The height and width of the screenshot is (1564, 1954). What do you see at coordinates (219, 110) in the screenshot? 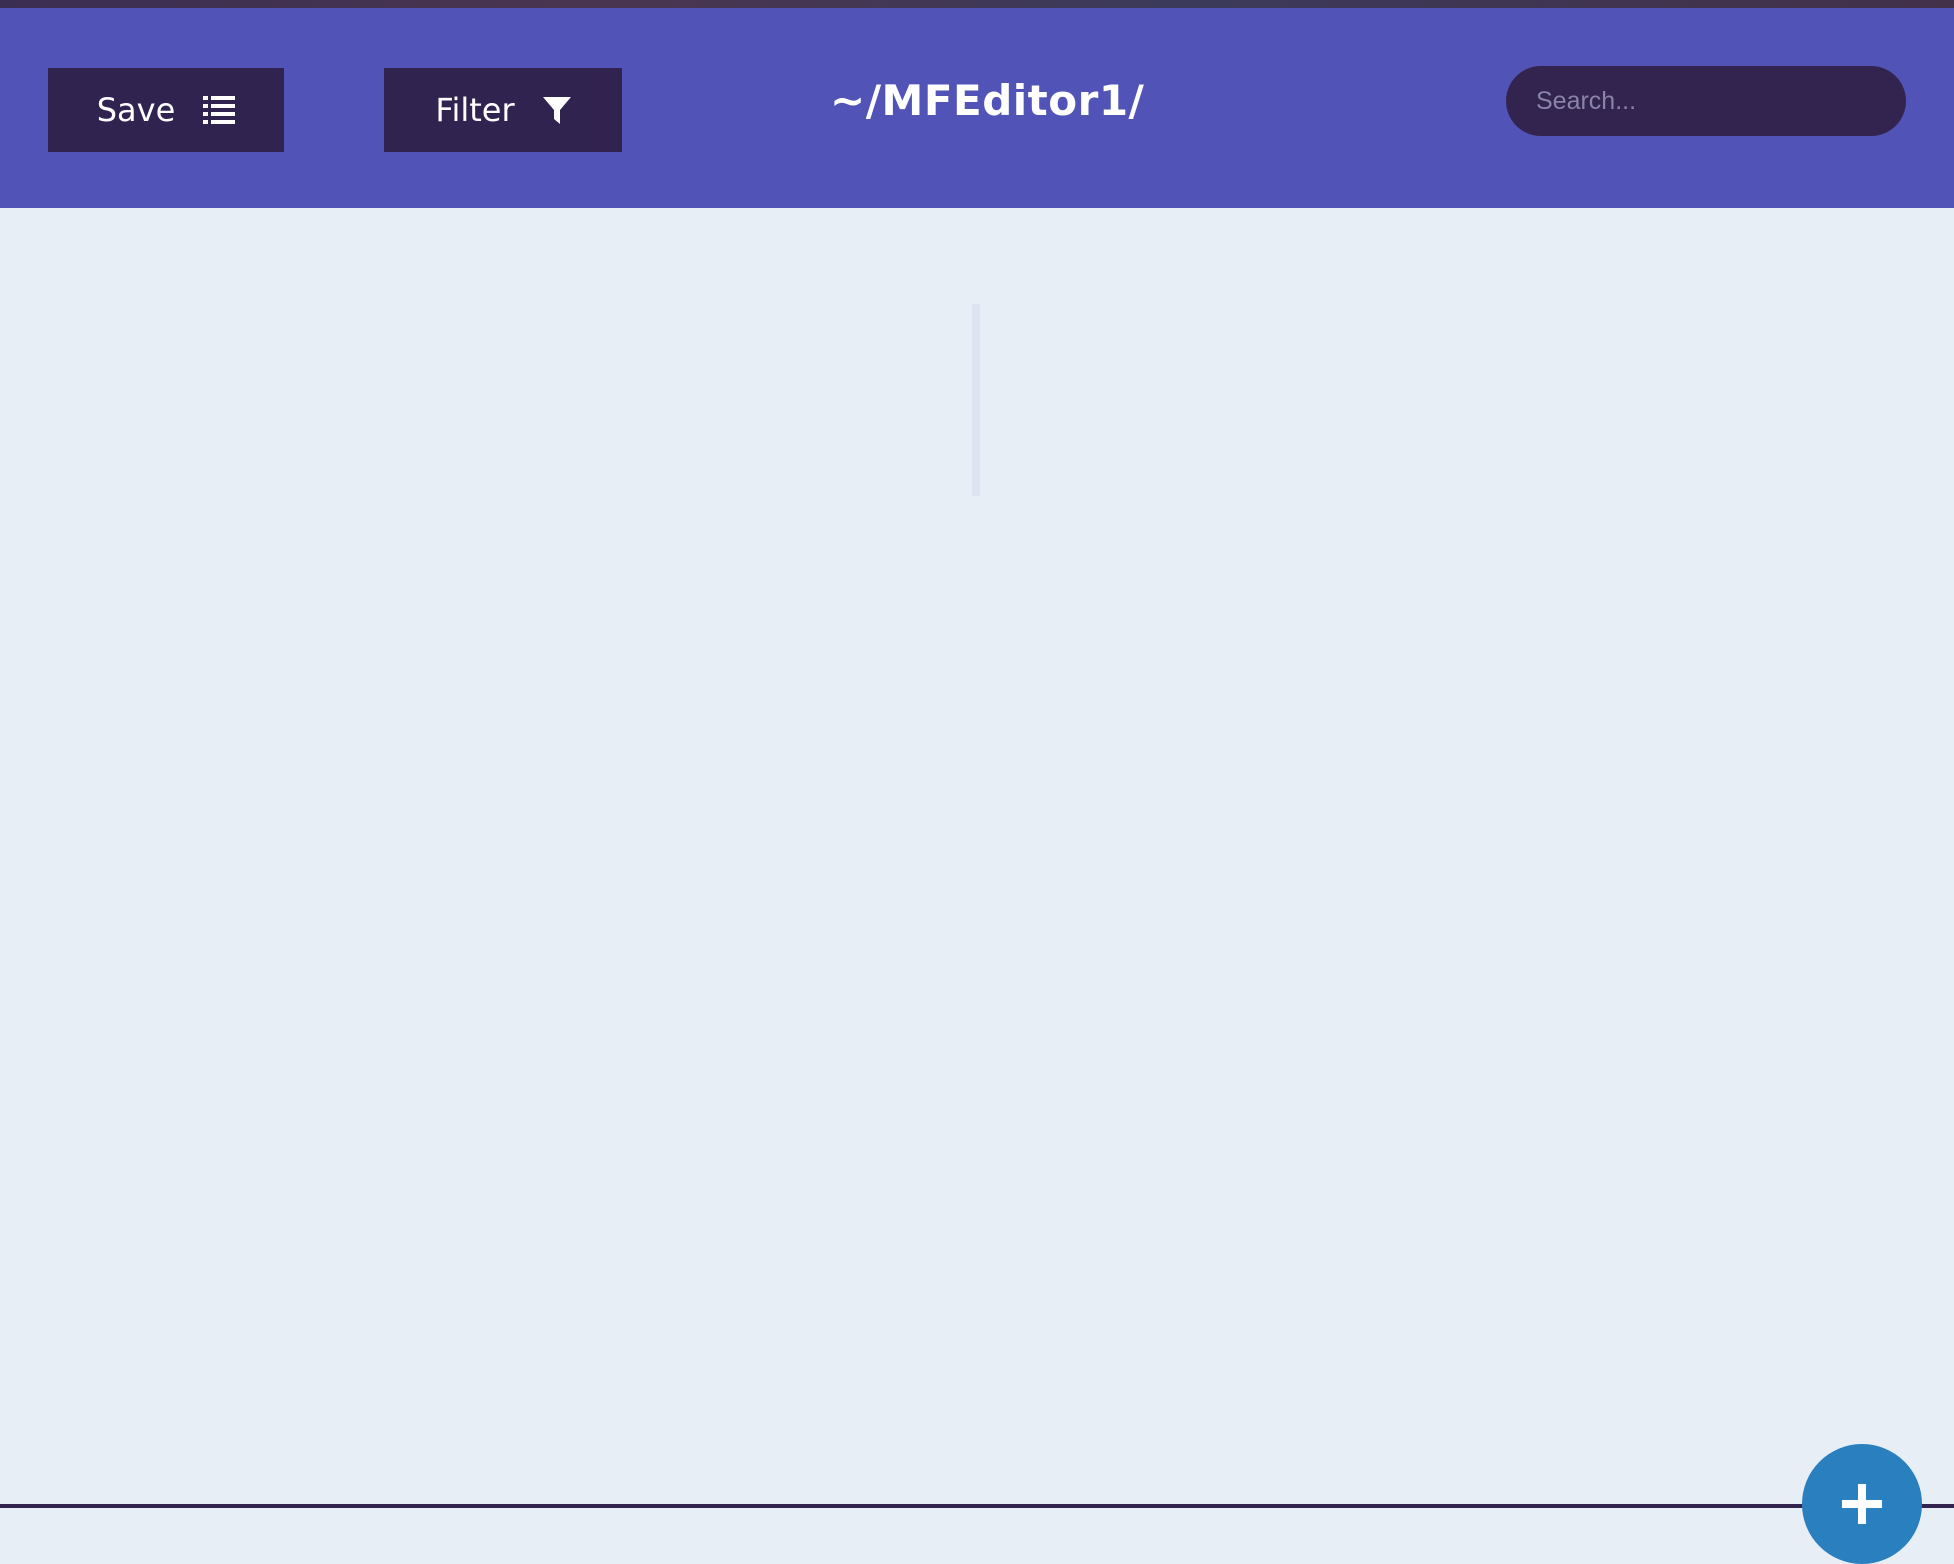
I see `list-icon` at bounding box center [219, 110].